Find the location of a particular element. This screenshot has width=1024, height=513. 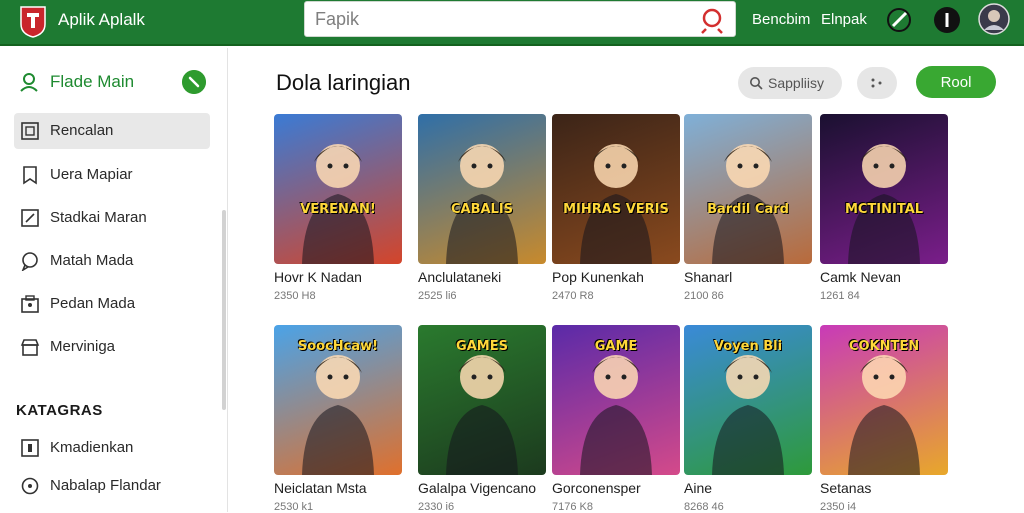

game-art-title: MCTINITAL is located at coordinates (884, 209).